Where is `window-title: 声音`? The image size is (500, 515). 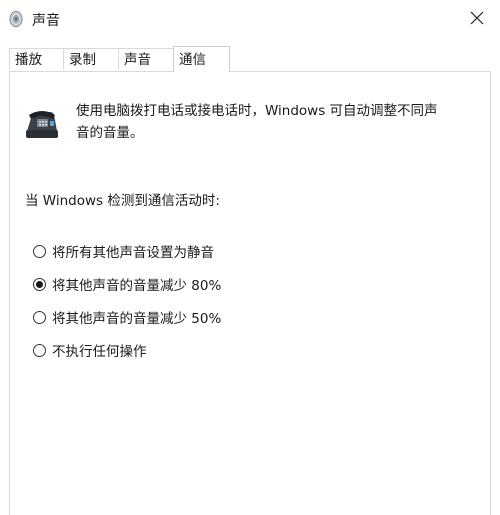
window-title: 声音 is located at coordinates (46, 21).